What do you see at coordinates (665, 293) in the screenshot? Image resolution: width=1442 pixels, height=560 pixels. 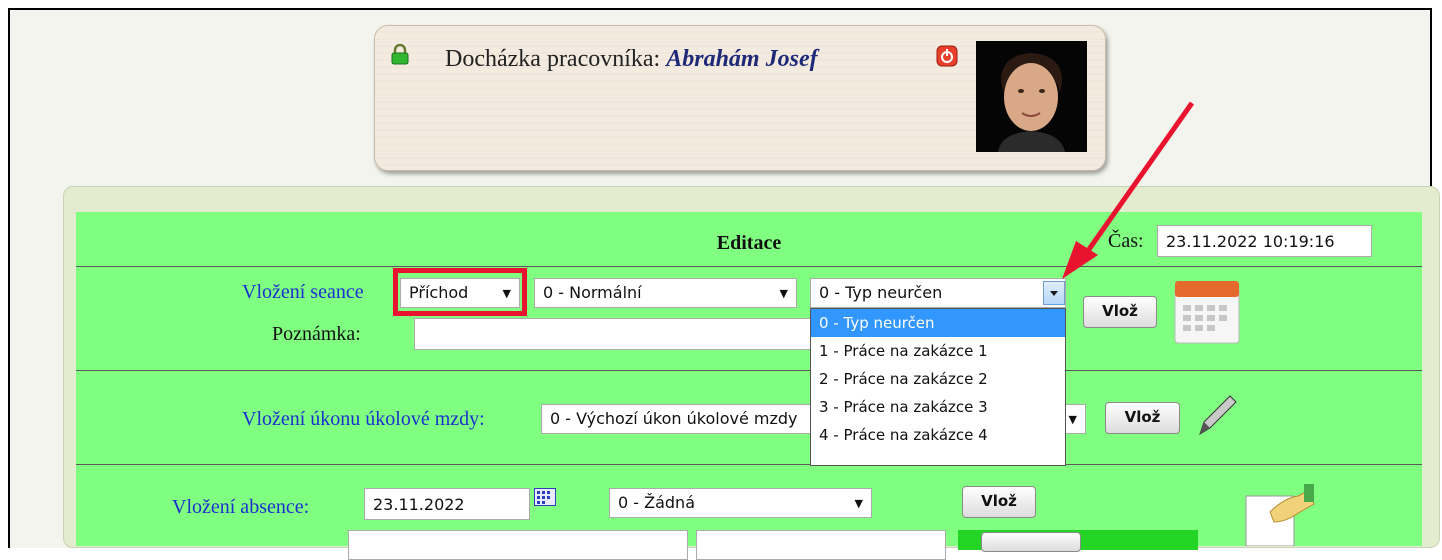 I see `session-mode-select: 0 - Normální ▼` at bounding box center [665, 293].